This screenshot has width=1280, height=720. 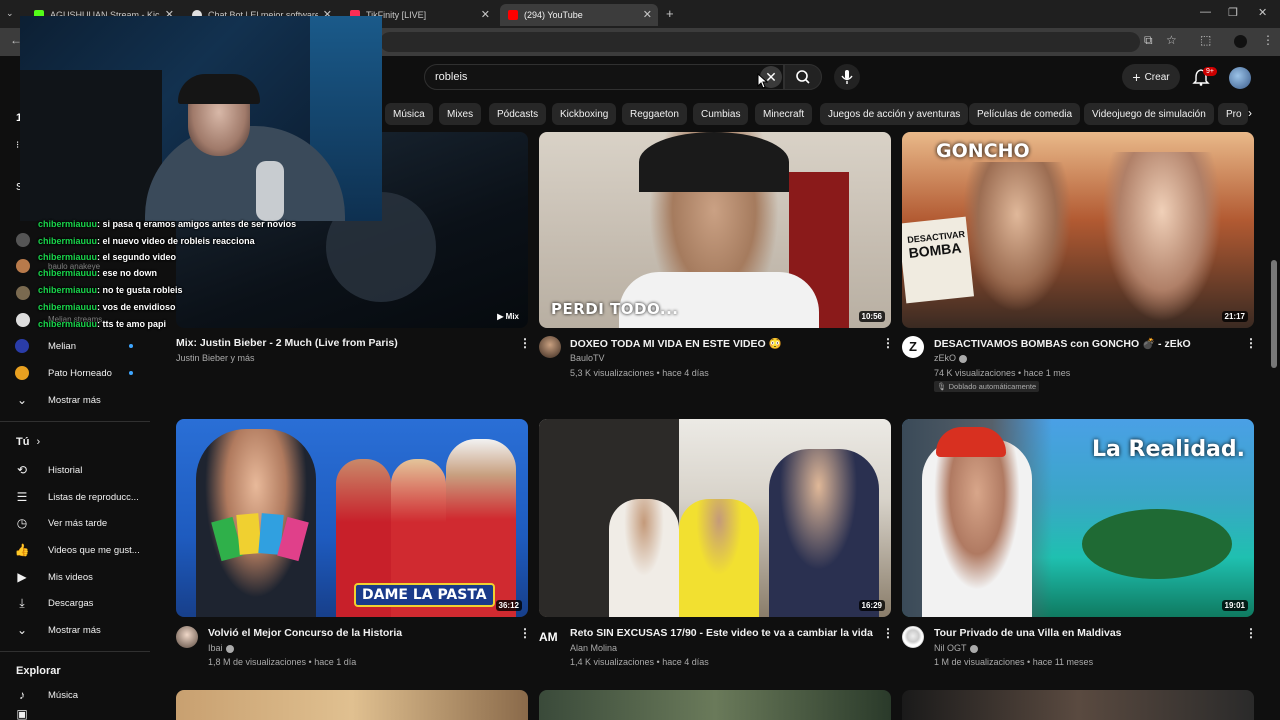 I want to click on chat-text: : tts te amo papi, so click(x=132, y=324).